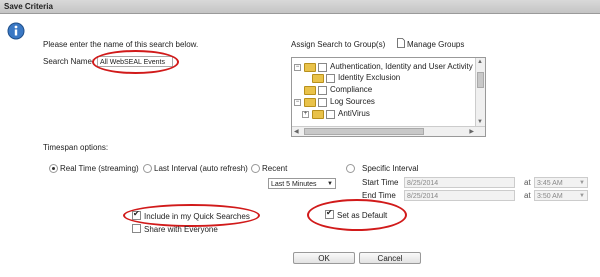 This screenshot has height=277, width=600. I want to click on end-time-value: 3:50 AM, so click(550, 196).